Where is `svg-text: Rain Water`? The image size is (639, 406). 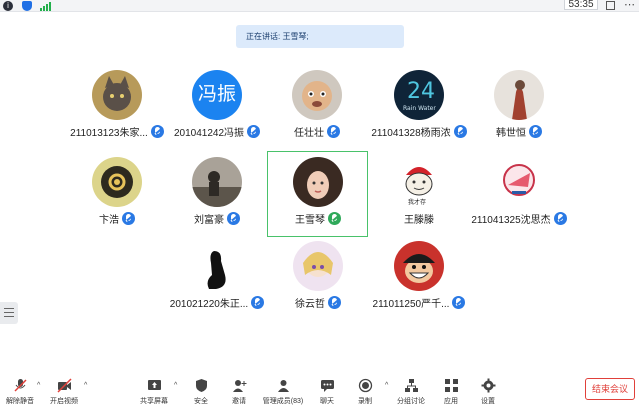 svg-text: Rain Water is located at coordinates (419, 108).